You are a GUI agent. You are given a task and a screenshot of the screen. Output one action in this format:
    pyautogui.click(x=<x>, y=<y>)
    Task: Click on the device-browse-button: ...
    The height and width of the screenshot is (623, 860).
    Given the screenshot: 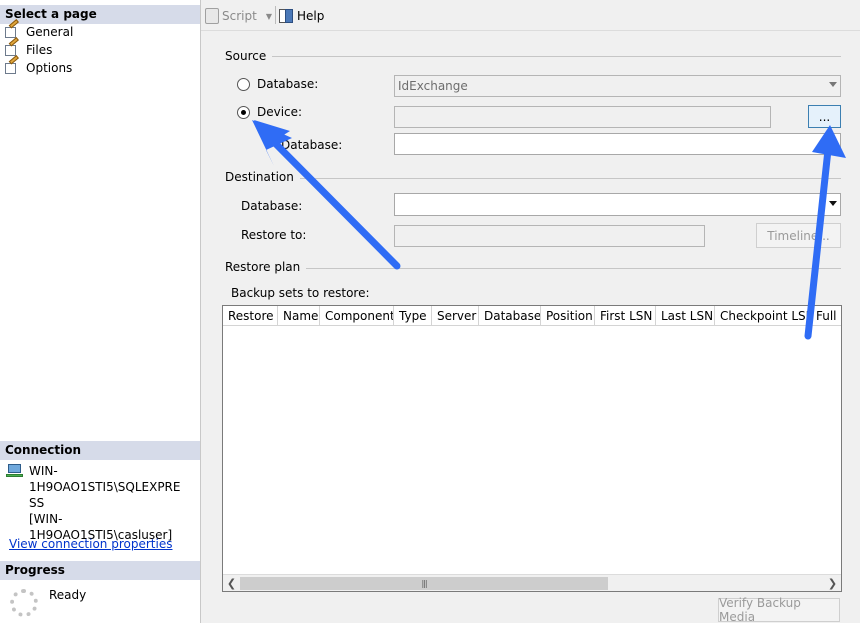 What is the action you would take?
    pyautogui.click(x=824, y=116)
    